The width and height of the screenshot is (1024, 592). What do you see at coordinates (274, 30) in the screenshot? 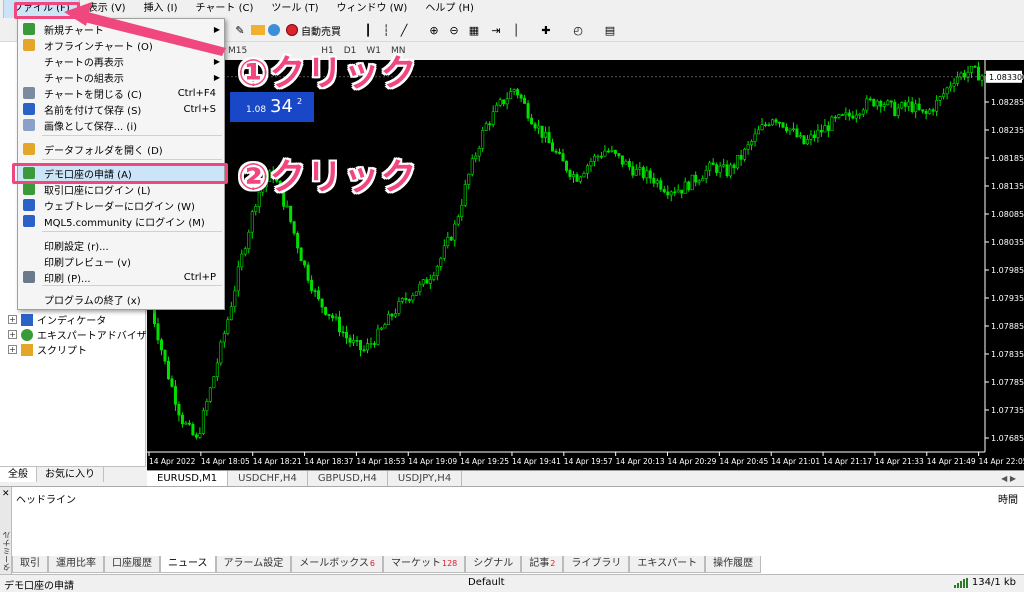
I see `globe-icon` at bounding box center [274, 30].